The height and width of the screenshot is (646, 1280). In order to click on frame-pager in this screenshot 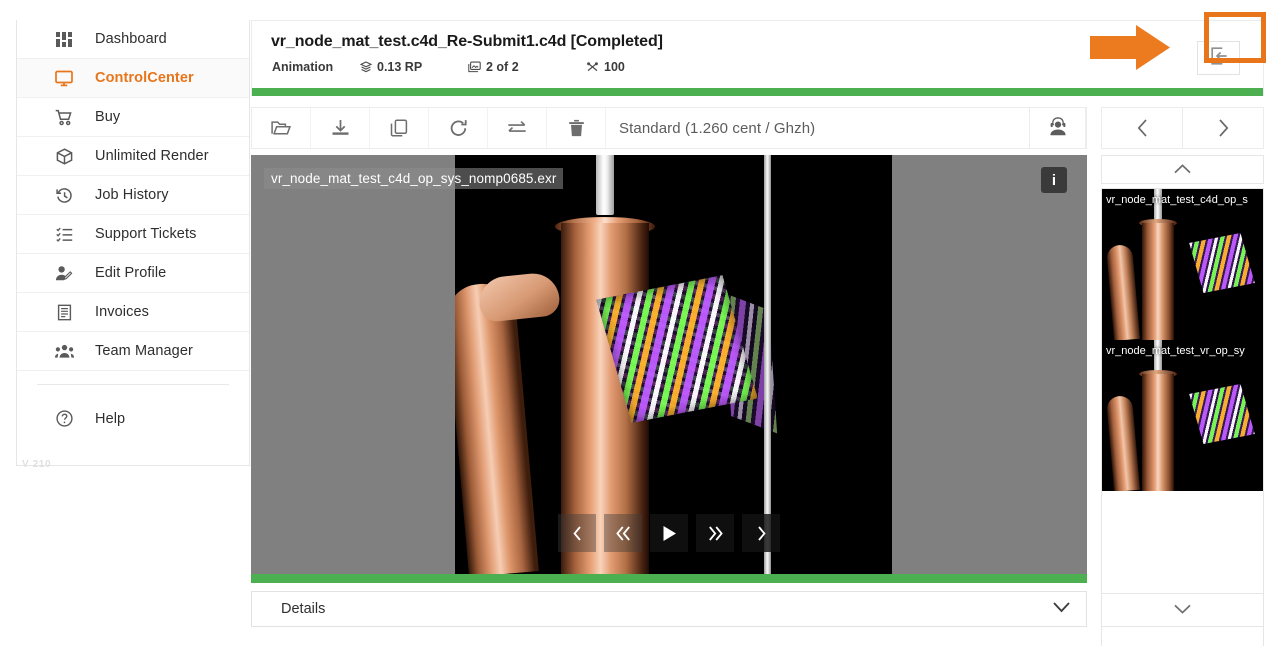, I will do `click(1182, 128)`.